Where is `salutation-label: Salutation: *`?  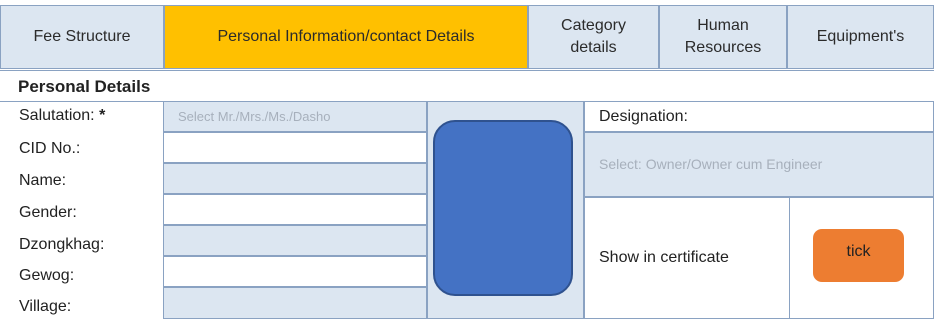
salutation-label: Salutation: * is located at coordinates (62, 116).